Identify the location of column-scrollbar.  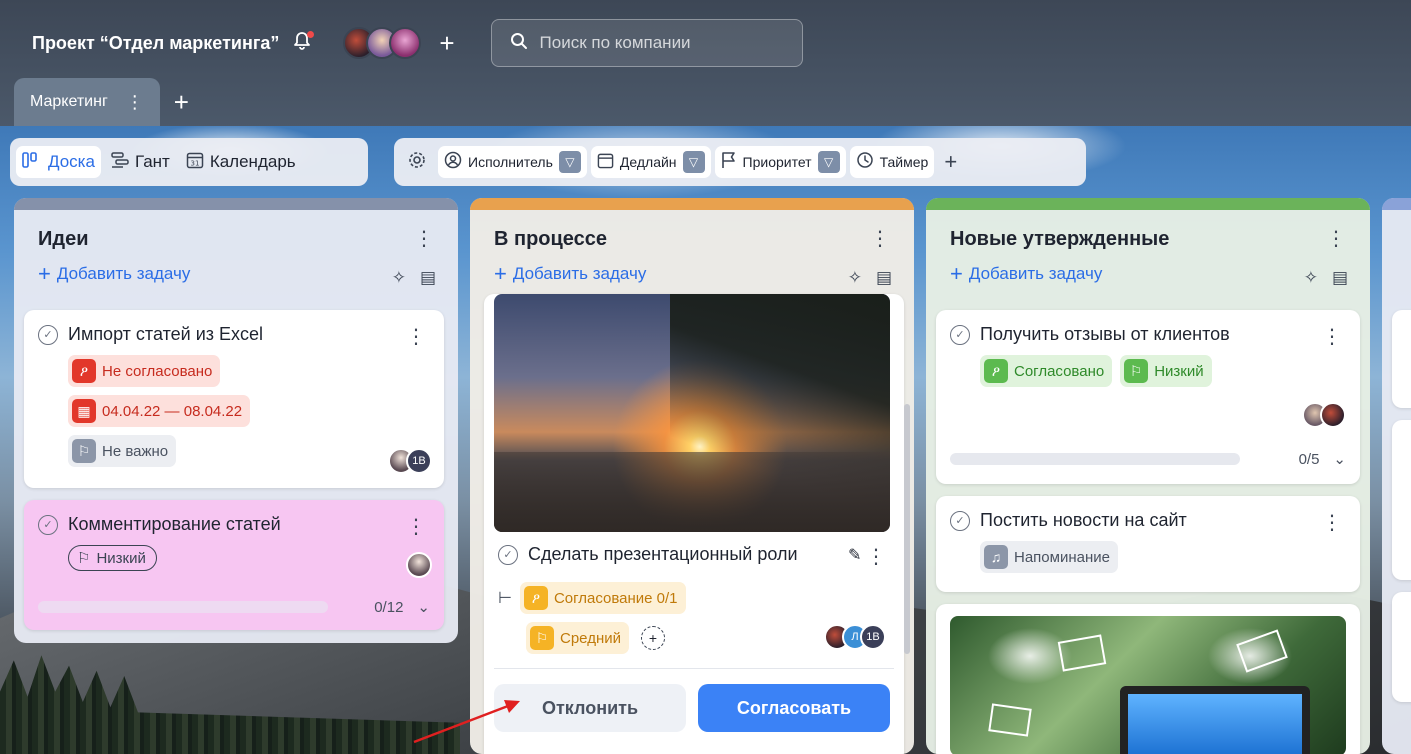
(907, 529).